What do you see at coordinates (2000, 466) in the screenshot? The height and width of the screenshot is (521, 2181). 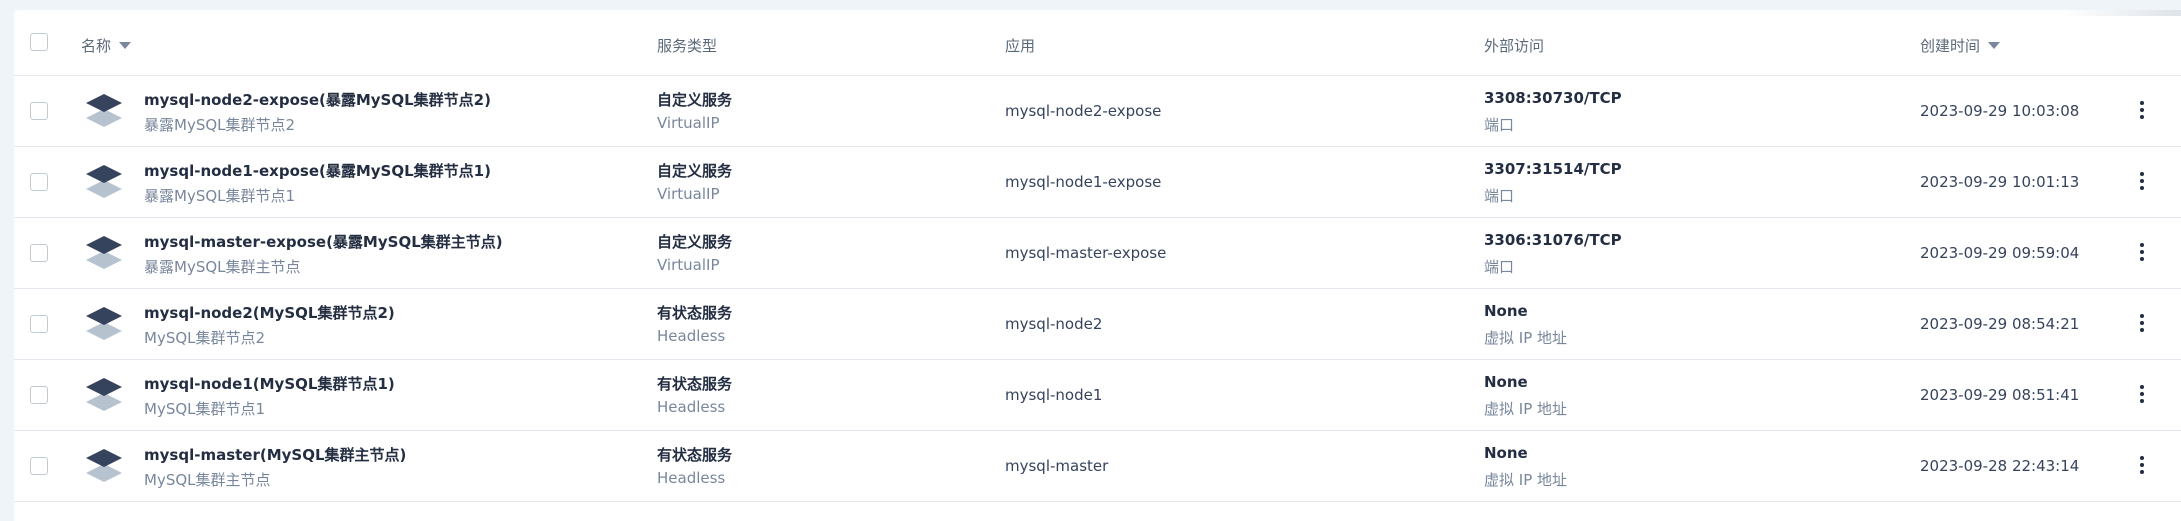 I see `created-time: 2023-09-28 22:43:14` at bounding box center [2000, 466].